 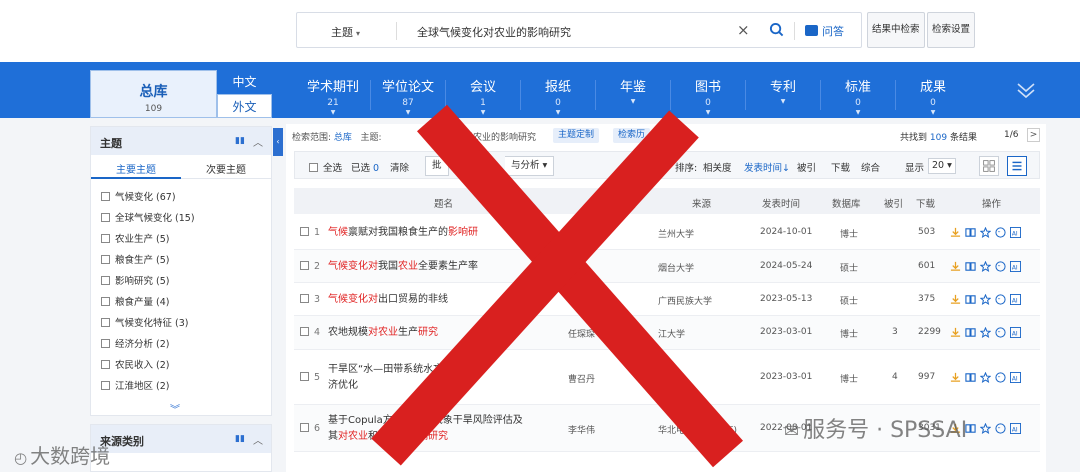 What do you see at coordinates (697, 429) in the screenshot?
I see `result-source: 华北电力大学(北京)` at bounding box center [697, 429].